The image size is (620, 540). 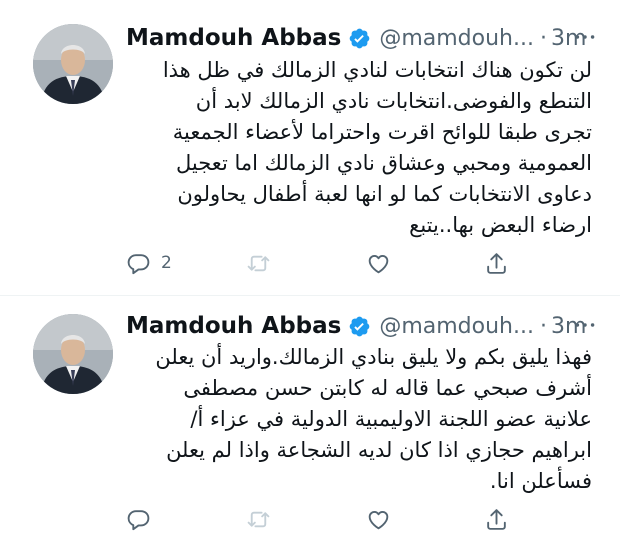 I want to click on reply-button: 2, so click(x=149, y=263).